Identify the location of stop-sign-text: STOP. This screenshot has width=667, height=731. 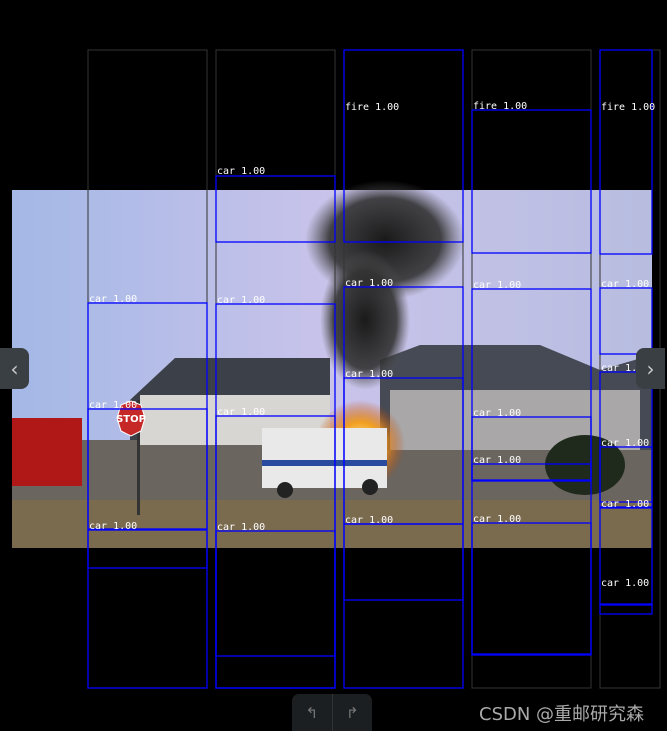
(131, 419).